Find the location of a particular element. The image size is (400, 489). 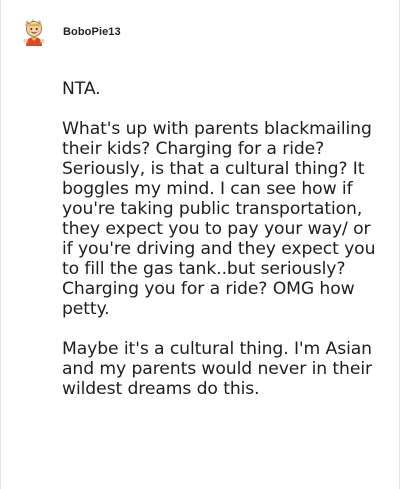

username: BoboPie13 is located at coordinates (92, 32).